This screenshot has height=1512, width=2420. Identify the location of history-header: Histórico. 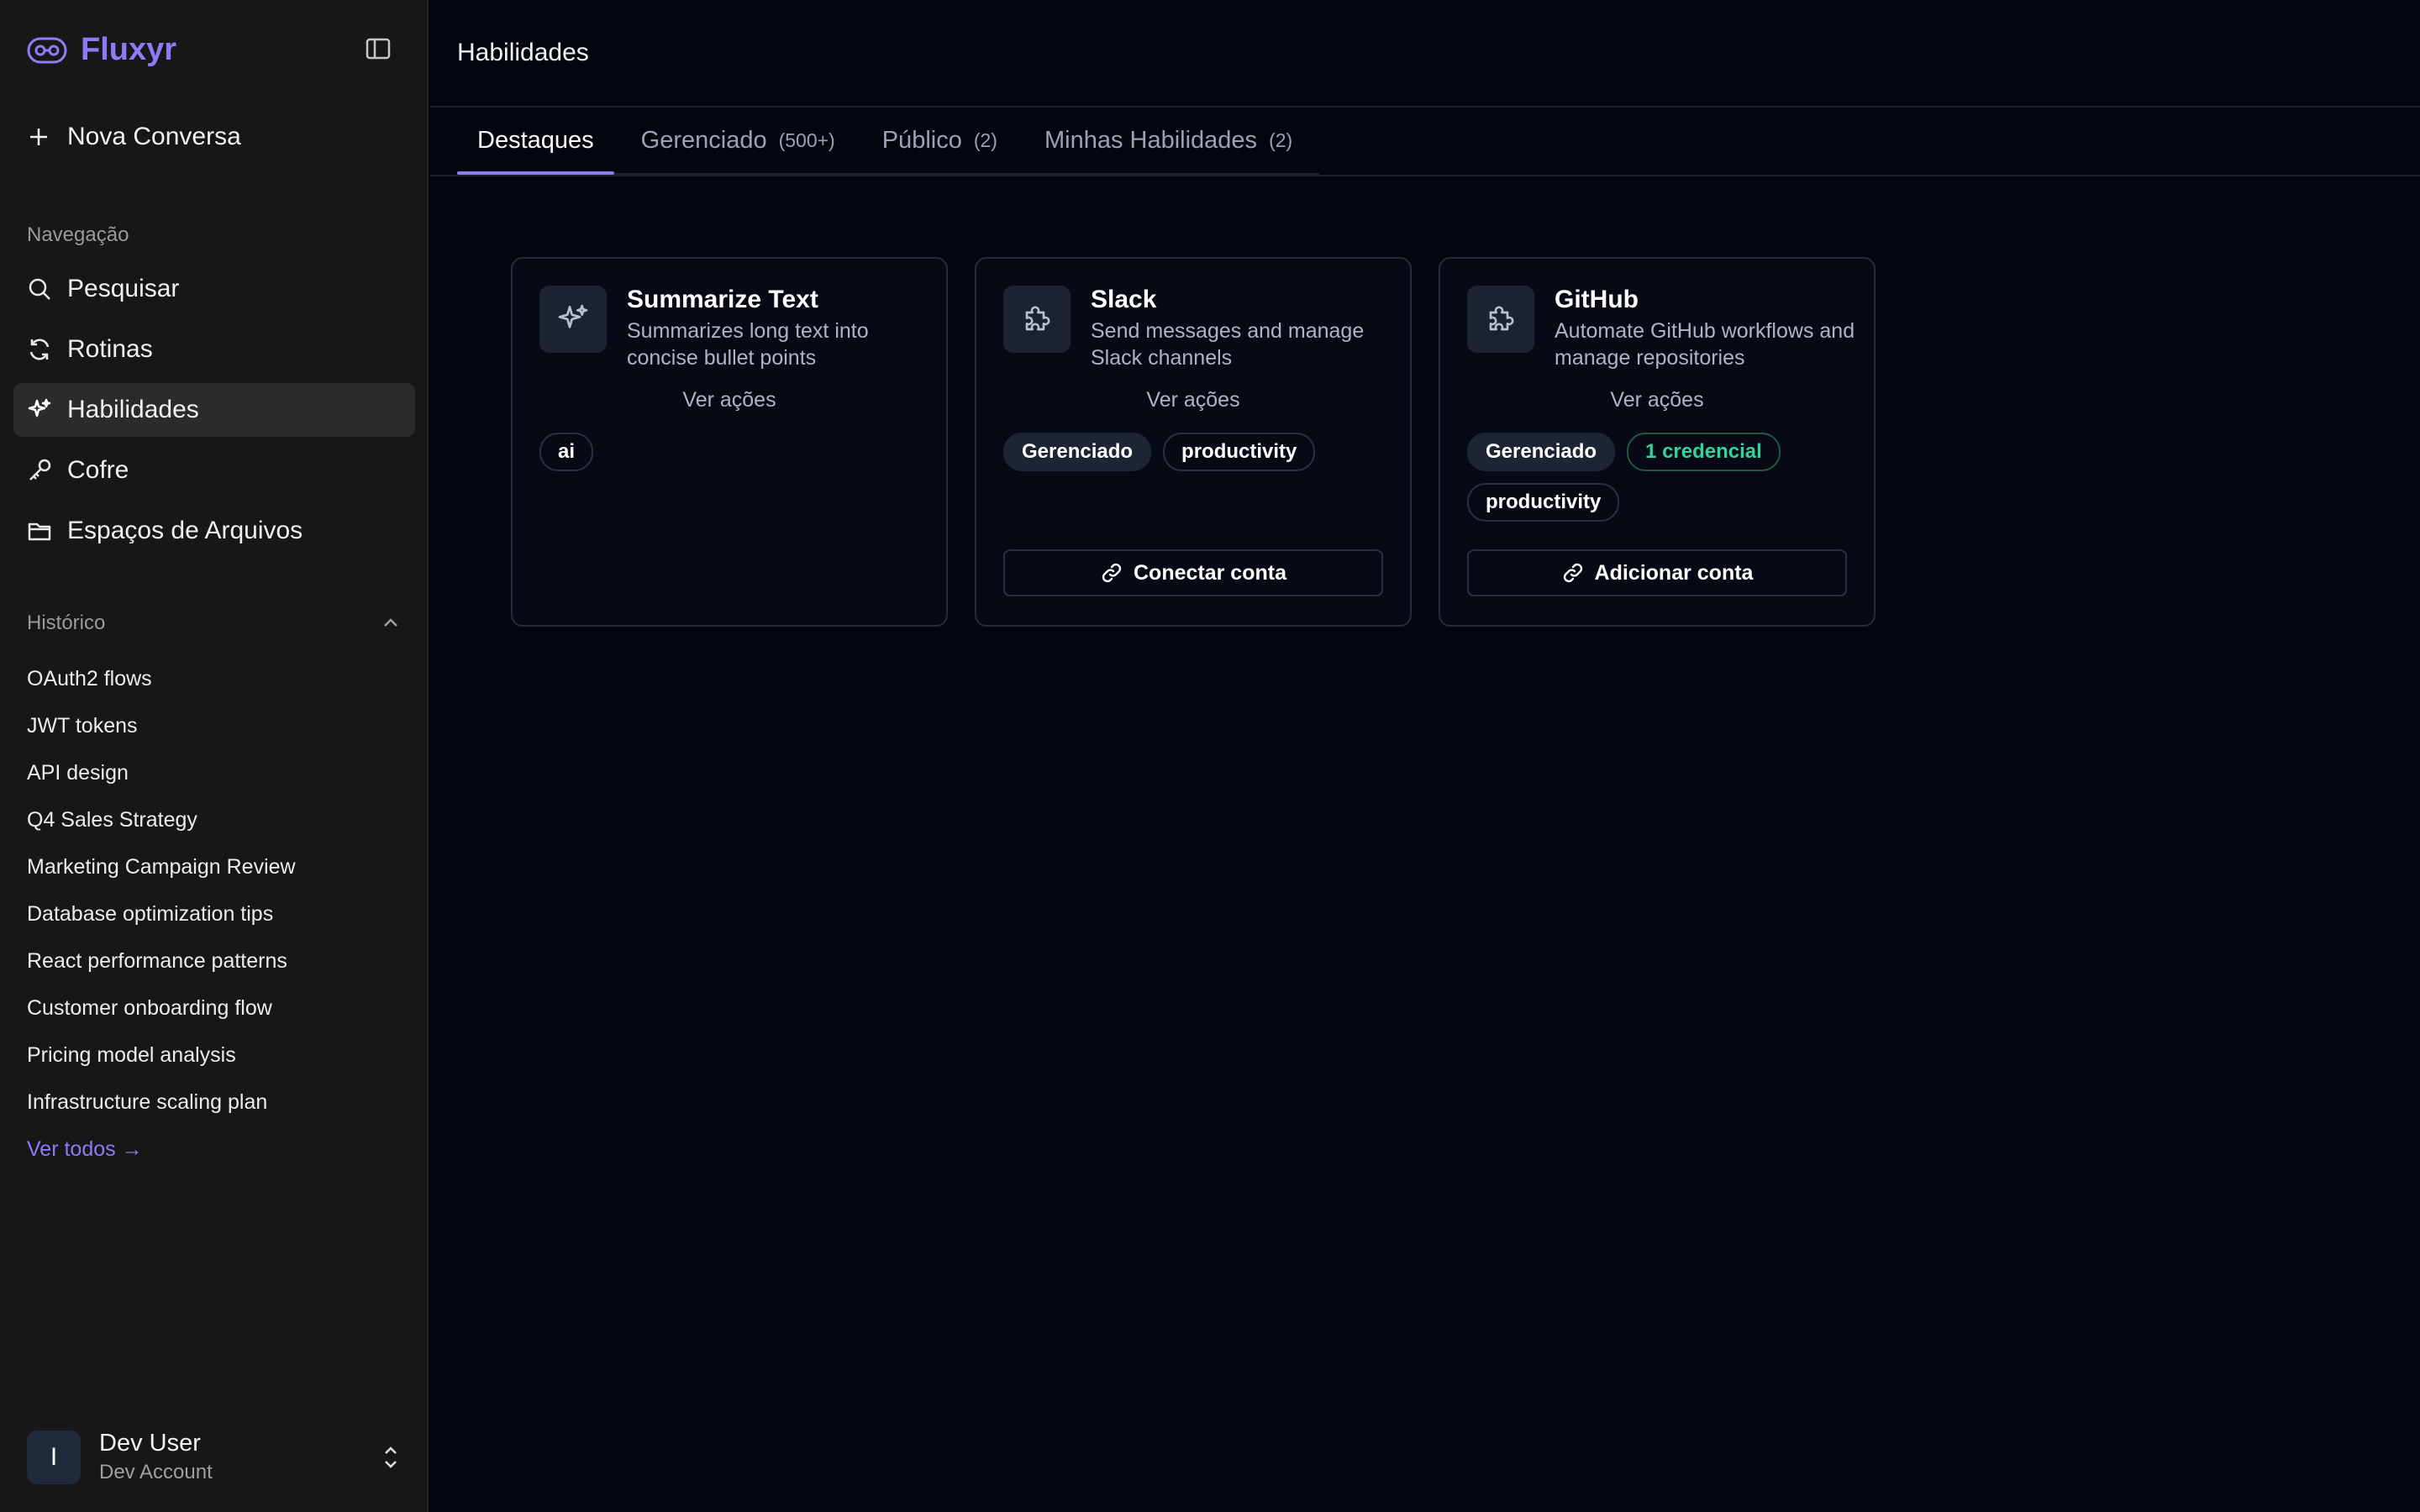
(214, 623).